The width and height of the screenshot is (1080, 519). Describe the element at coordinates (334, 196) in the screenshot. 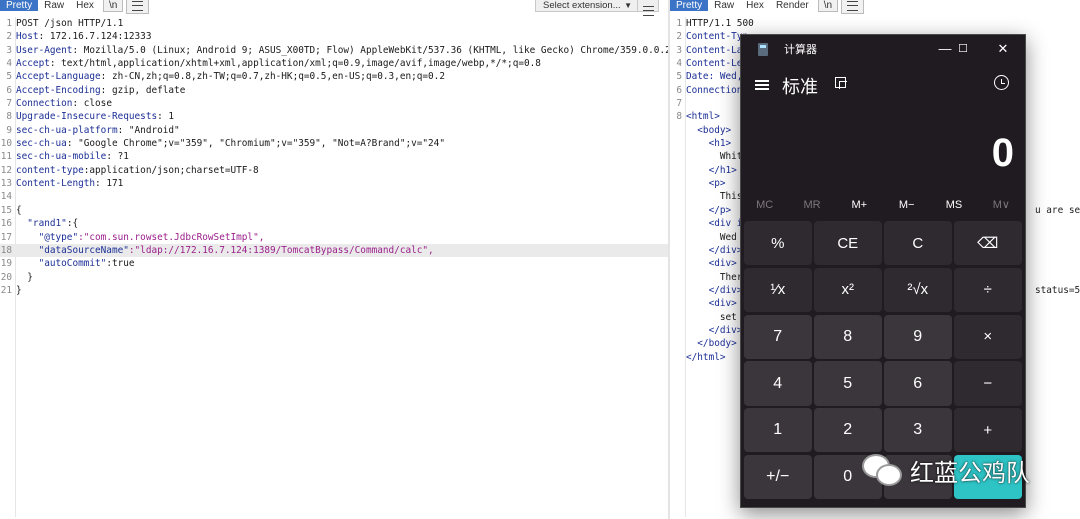

I see `request-line: 14` at that location.